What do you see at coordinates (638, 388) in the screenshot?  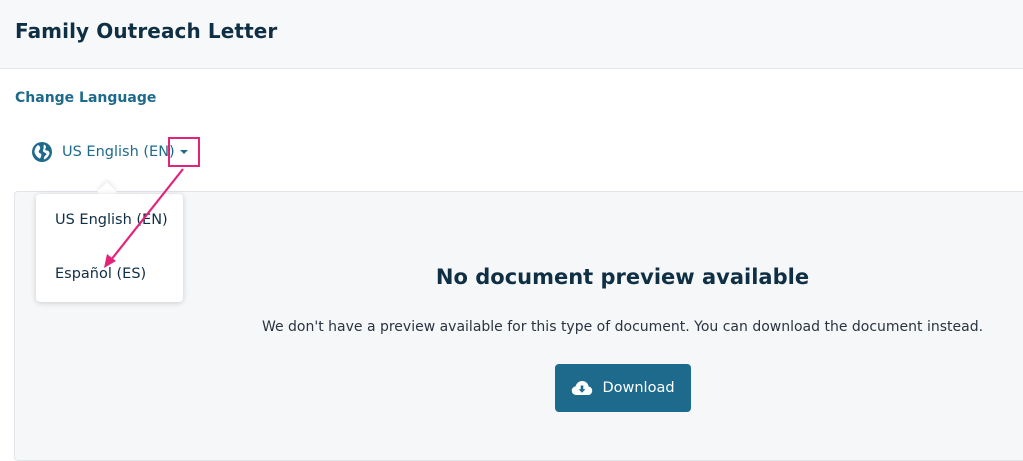 I see `download-button-label: Download` at bounding box center [638, 388].